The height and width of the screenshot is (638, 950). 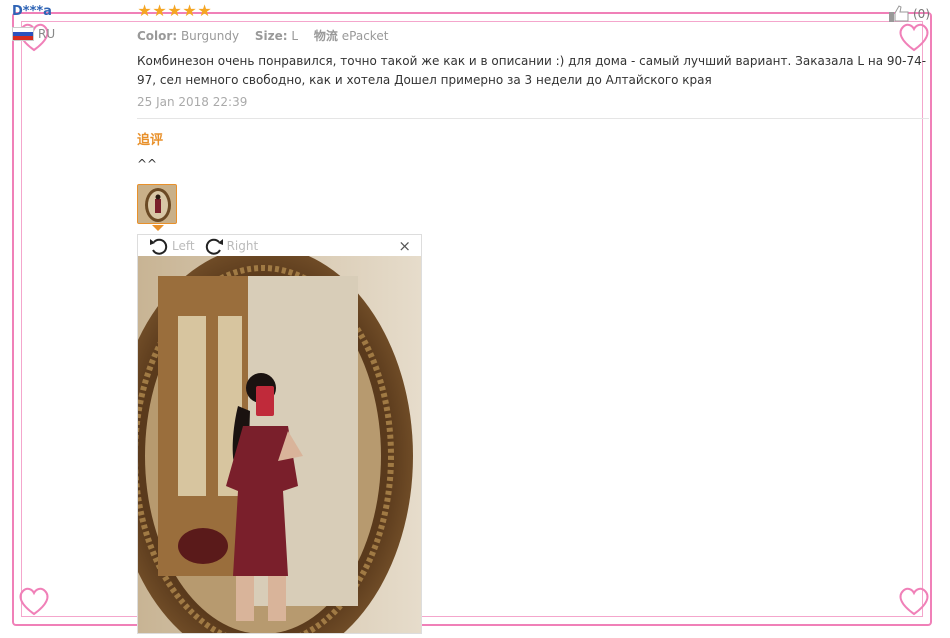 What do you see at coordinates (214, 246) in the screenshot?
I see `rotate-right-icon` at bounding box center [214, 246].